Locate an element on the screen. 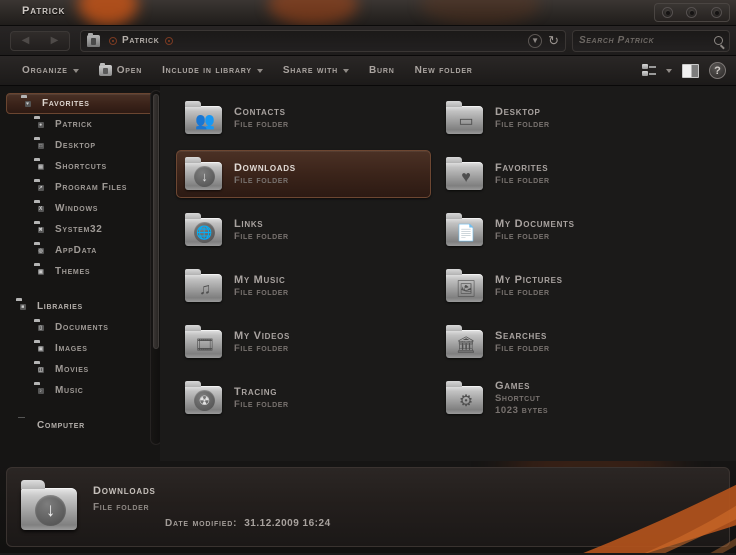 The height and width of the screenshot is (555, 736). file-item-my-videos: 🎞 My Videos File folder is located at coordinates (303, 342).